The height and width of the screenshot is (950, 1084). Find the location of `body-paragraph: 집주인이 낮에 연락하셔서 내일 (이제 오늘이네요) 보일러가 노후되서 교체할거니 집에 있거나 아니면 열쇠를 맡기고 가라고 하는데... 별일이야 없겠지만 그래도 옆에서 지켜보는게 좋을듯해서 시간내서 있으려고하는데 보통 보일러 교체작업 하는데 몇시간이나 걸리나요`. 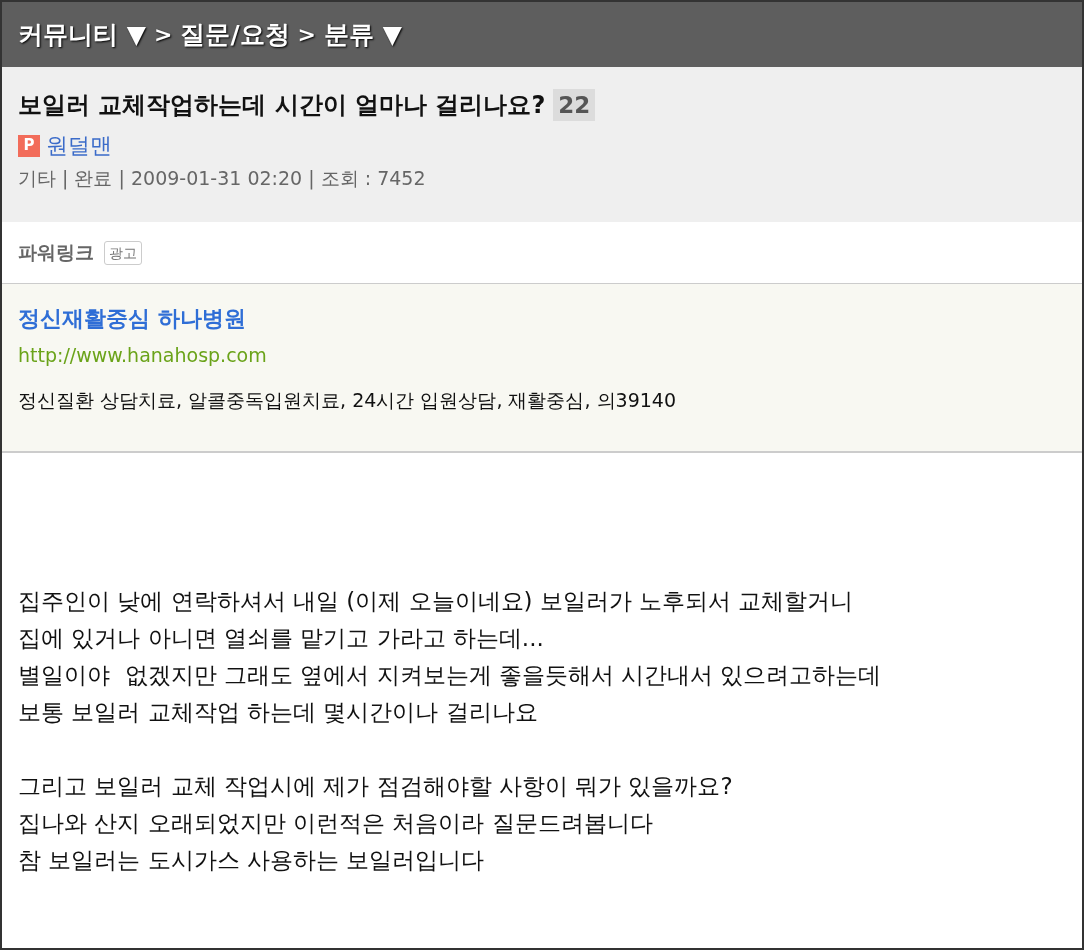

body-paragraph: 집주인이 낮에 연락하셔서 내일 (이제 오늘이네요) 보일러가 노후되서 교체할거니 집에 있거나 아니면 열쇠를 맡기고 가라고 하는데... 별일이야 없겠지만 그래도 옆에서 지켜보는게 좋을듯해서 시간내서 있으려고하는데 보통 보일러 교체작업 하는데 몇시간이나 걸리나요 is located at coordinates (450, 657).